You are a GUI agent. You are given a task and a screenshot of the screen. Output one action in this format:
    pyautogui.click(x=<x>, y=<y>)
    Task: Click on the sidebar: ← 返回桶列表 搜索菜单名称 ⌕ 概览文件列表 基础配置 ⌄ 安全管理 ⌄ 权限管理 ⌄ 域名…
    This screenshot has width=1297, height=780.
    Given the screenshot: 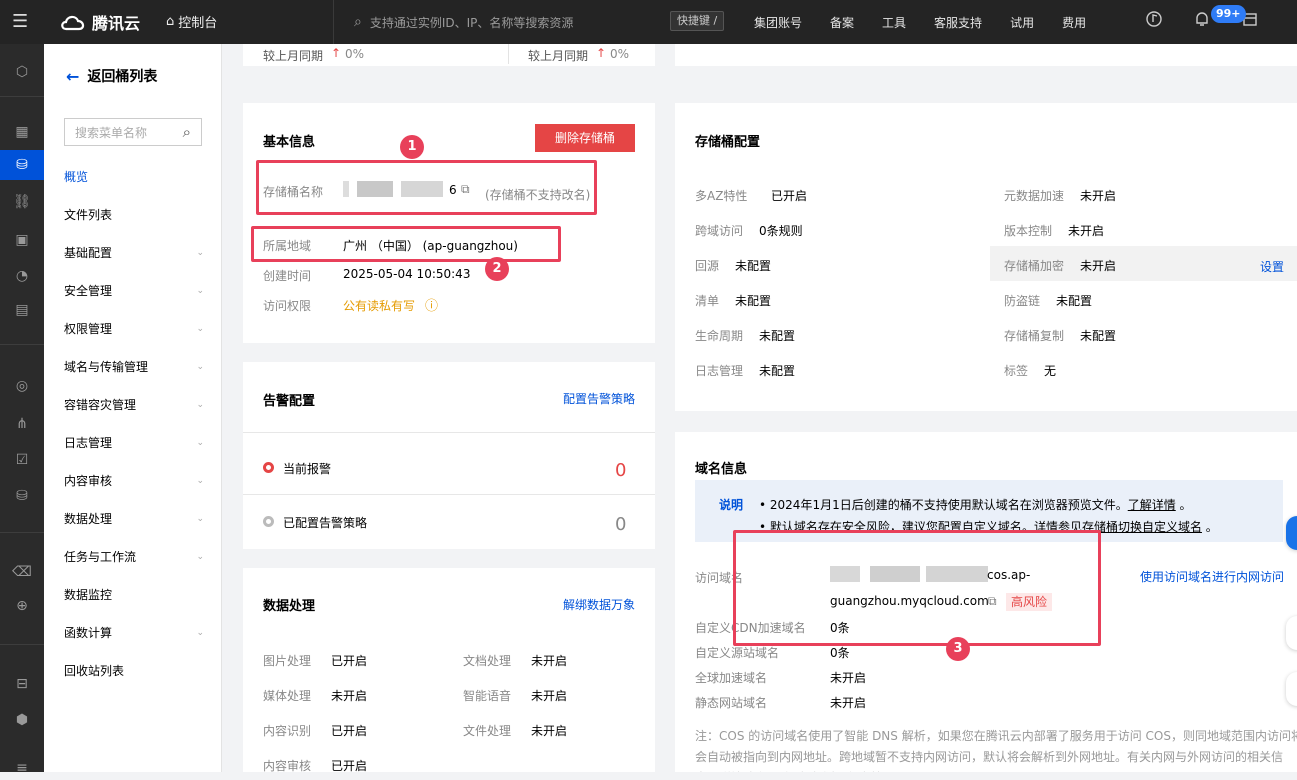 What is the action you would take?
    pyautogui.click(x=133, y=408)
    